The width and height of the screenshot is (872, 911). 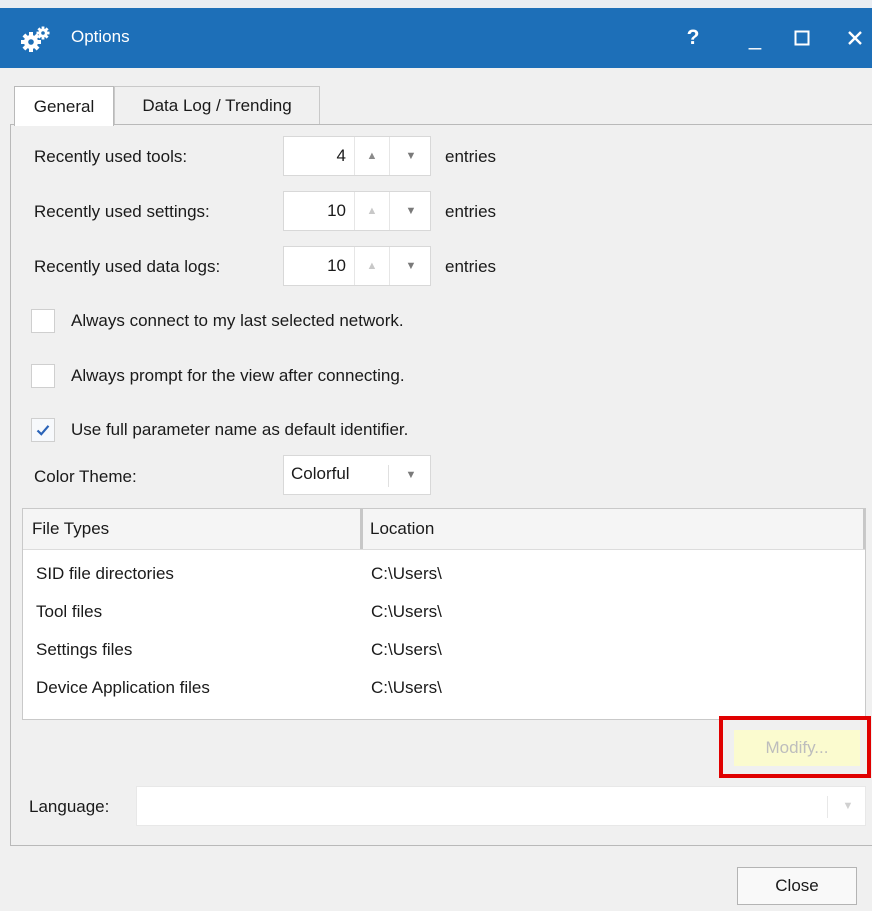 What do you see at coordinates (471, 266) in the screenshot?
I see `recent-data-logs-unit: entries` at bounding box center [471, 266].